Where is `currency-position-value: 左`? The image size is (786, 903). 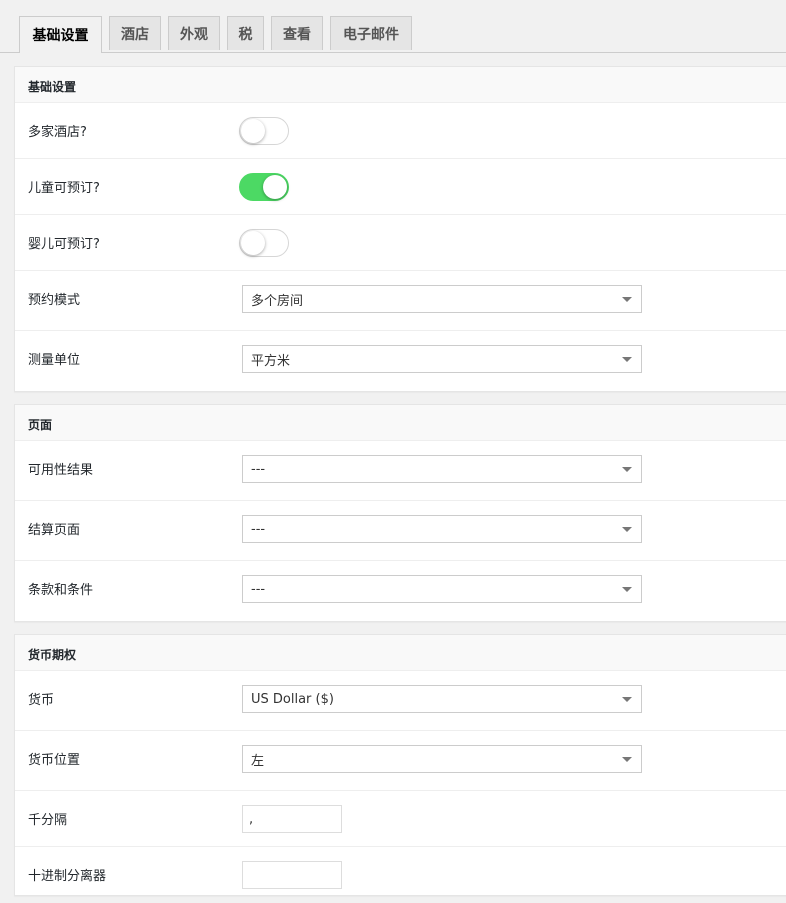 currency-position-value: 左 is located at coordinates (258, 761).